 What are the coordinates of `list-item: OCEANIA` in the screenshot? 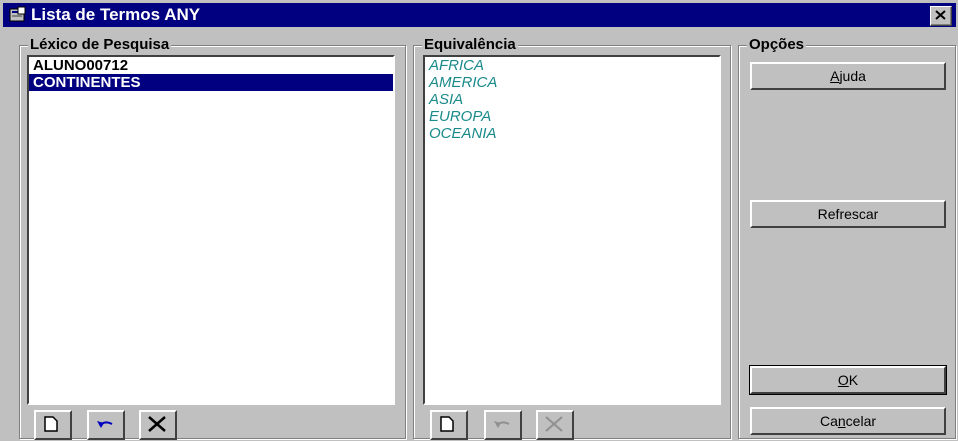 It's located at (572, 133).